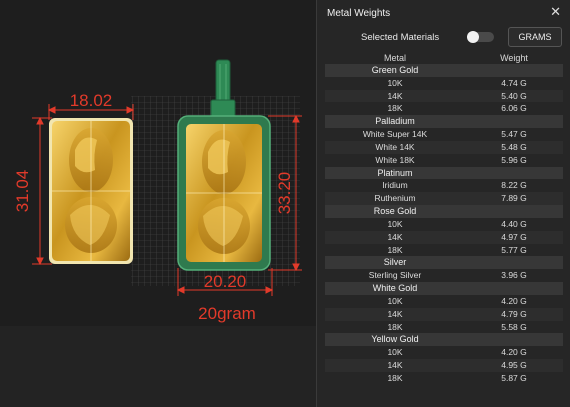 The width and height of the screenshot is (570, 407). What do you see at coordinates (91, 100) in the screenshot?
I see `left-width-label: 18.02` at bounding box center [91, 100].